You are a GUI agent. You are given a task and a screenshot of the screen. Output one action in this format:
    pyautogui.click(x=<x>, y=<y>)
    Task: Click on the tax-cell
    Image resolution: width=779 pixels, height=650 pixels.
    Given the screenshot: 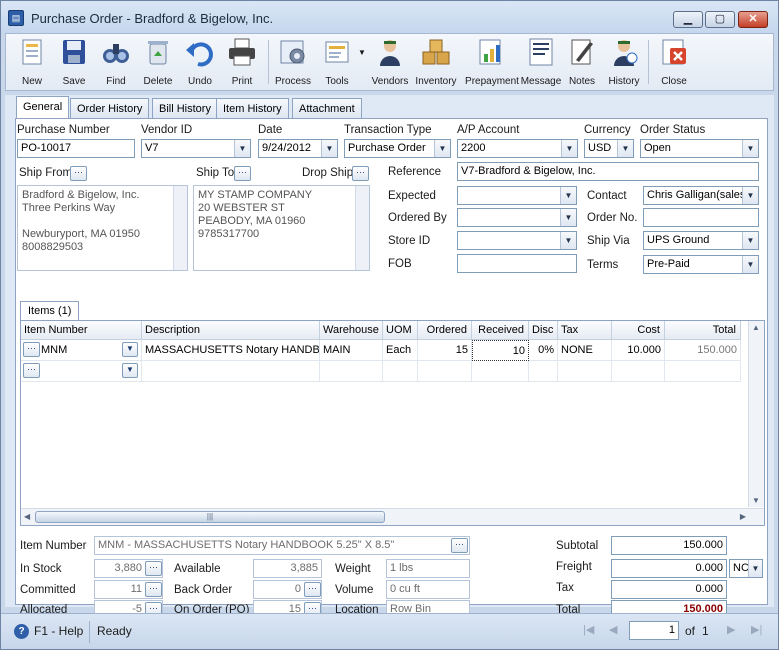 What is the action you would take?
    pyautogui.click(x=585, y=371)
    